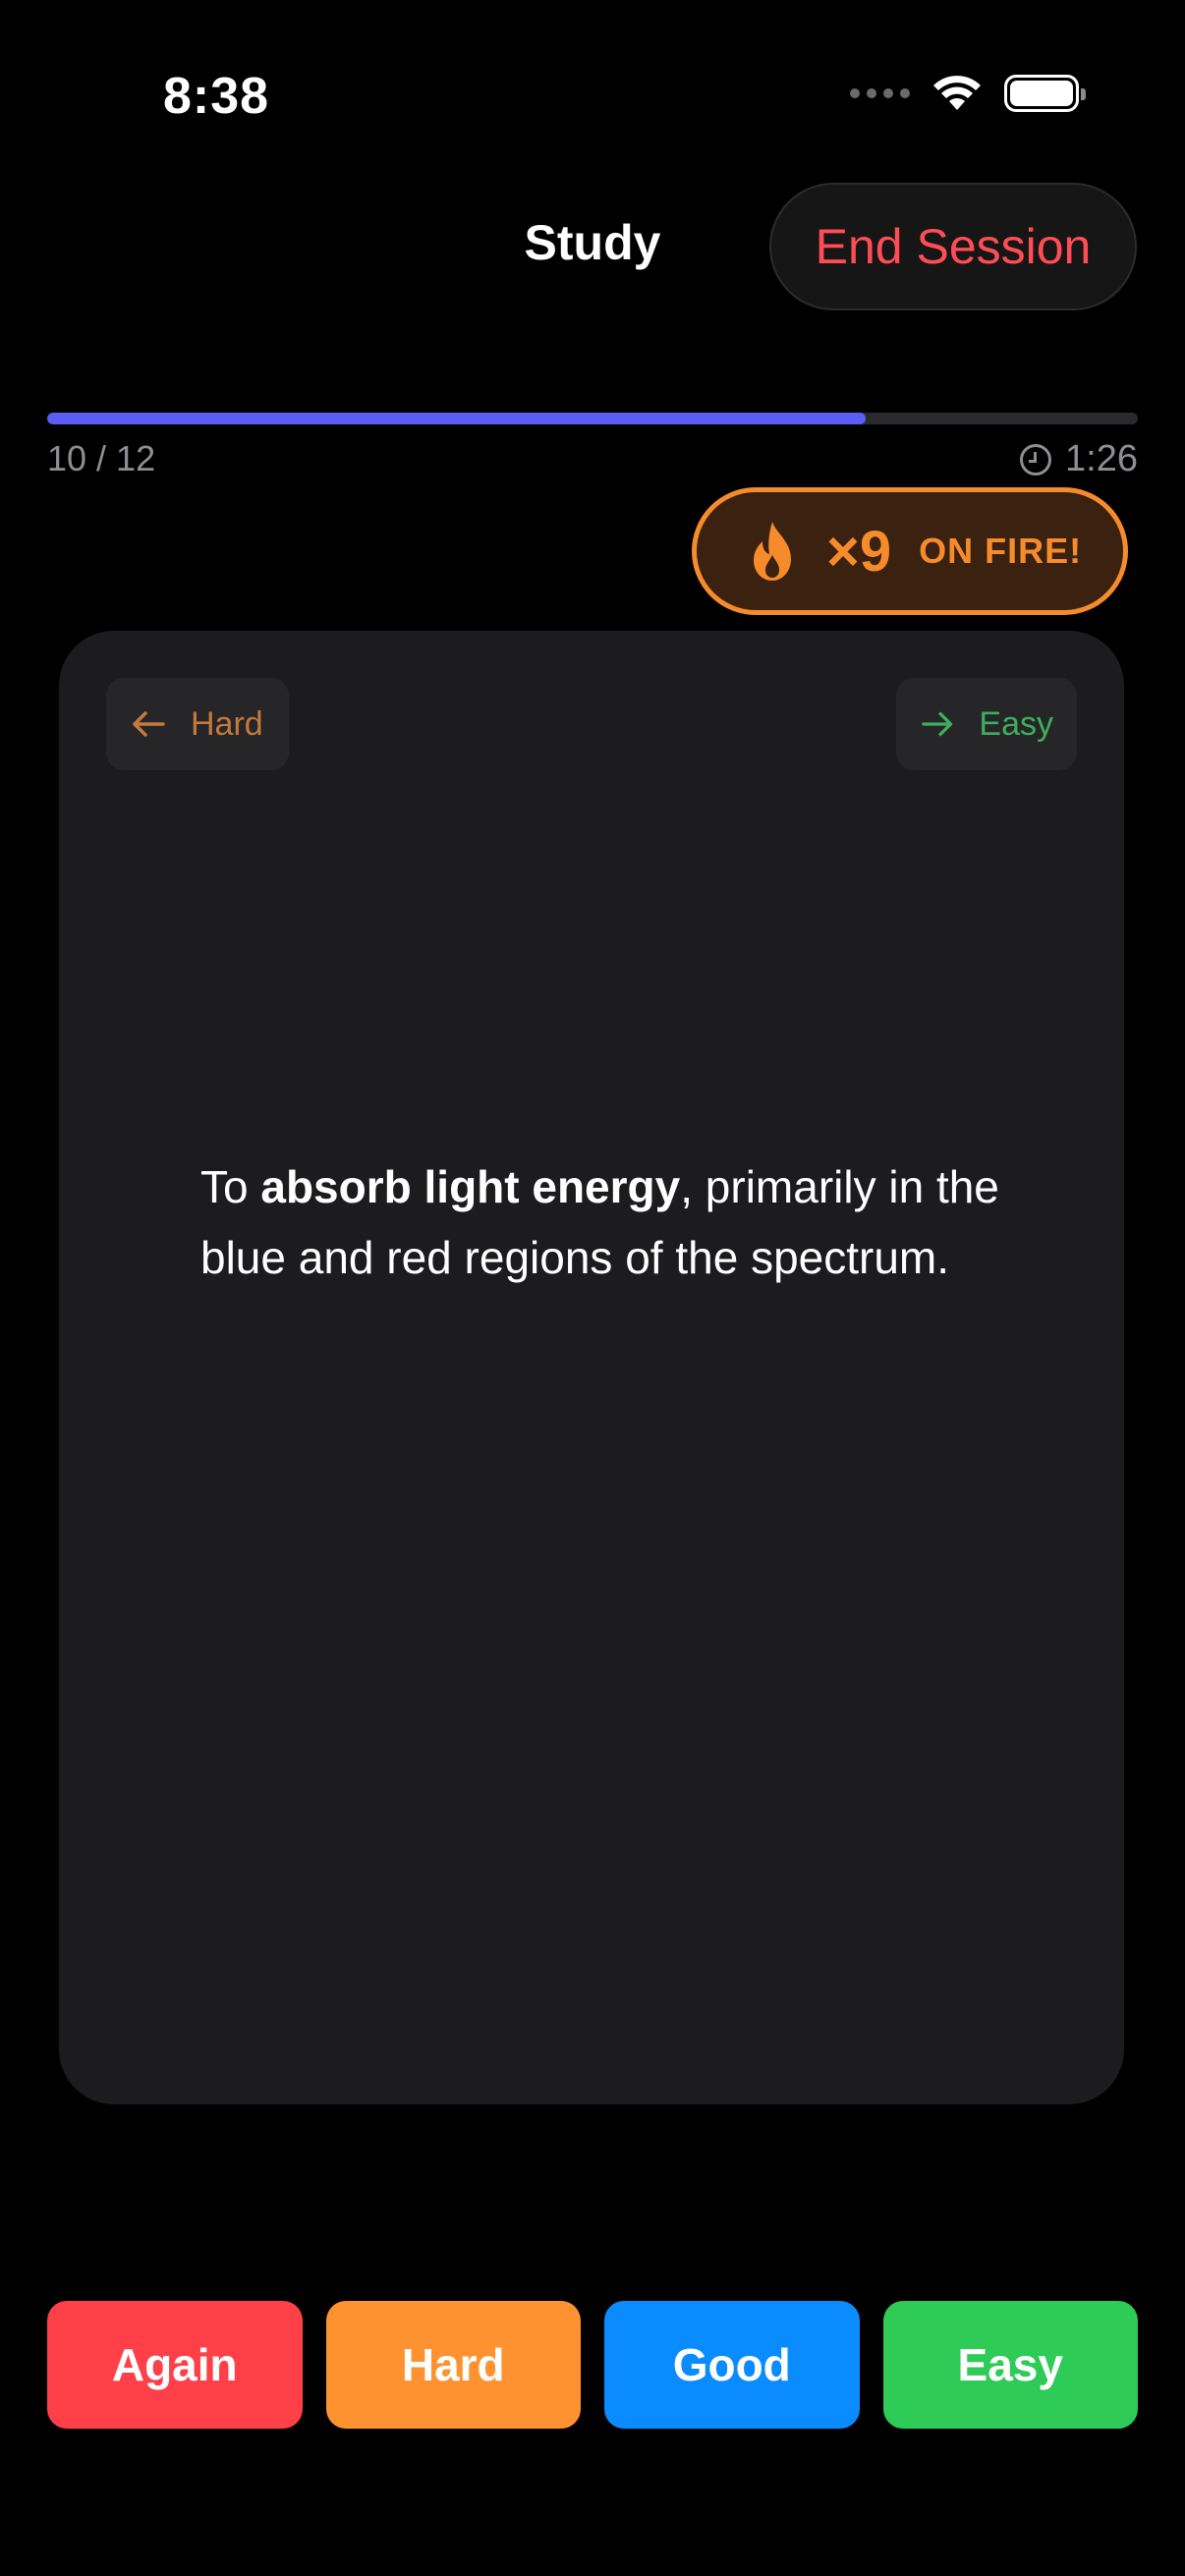  I want to click on card-text-before: To, so click(231, 1186).